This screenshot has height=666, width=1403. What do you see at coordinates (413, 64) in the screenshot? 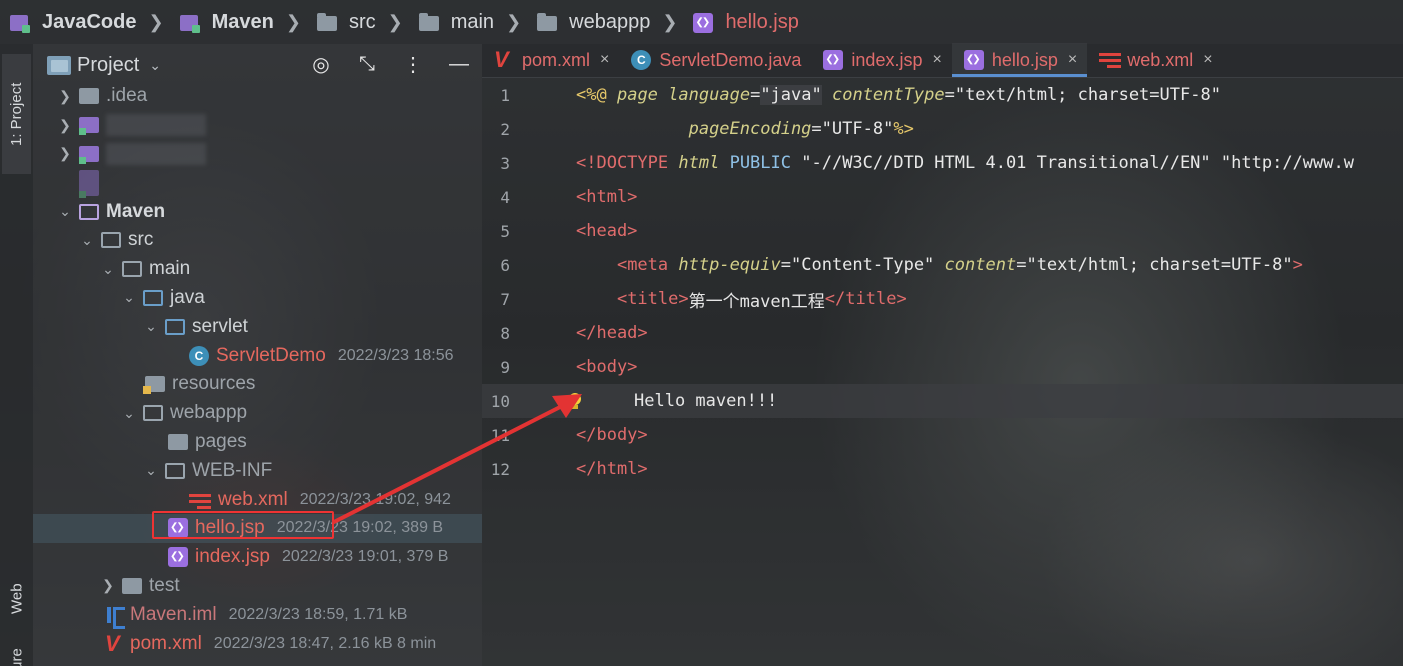
I see `more-options-icon: ⋮` at bounding box center [413, 64].